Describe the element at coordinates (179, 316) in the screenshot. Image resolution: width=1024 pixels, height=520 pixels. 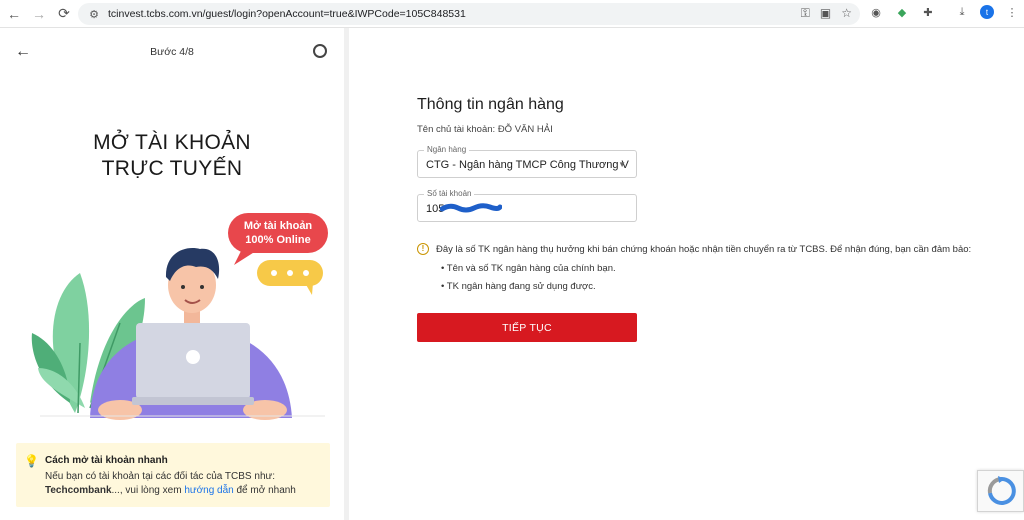
I see `illustration-person-laptop: Mở tài khoản 100% Online` at that location.